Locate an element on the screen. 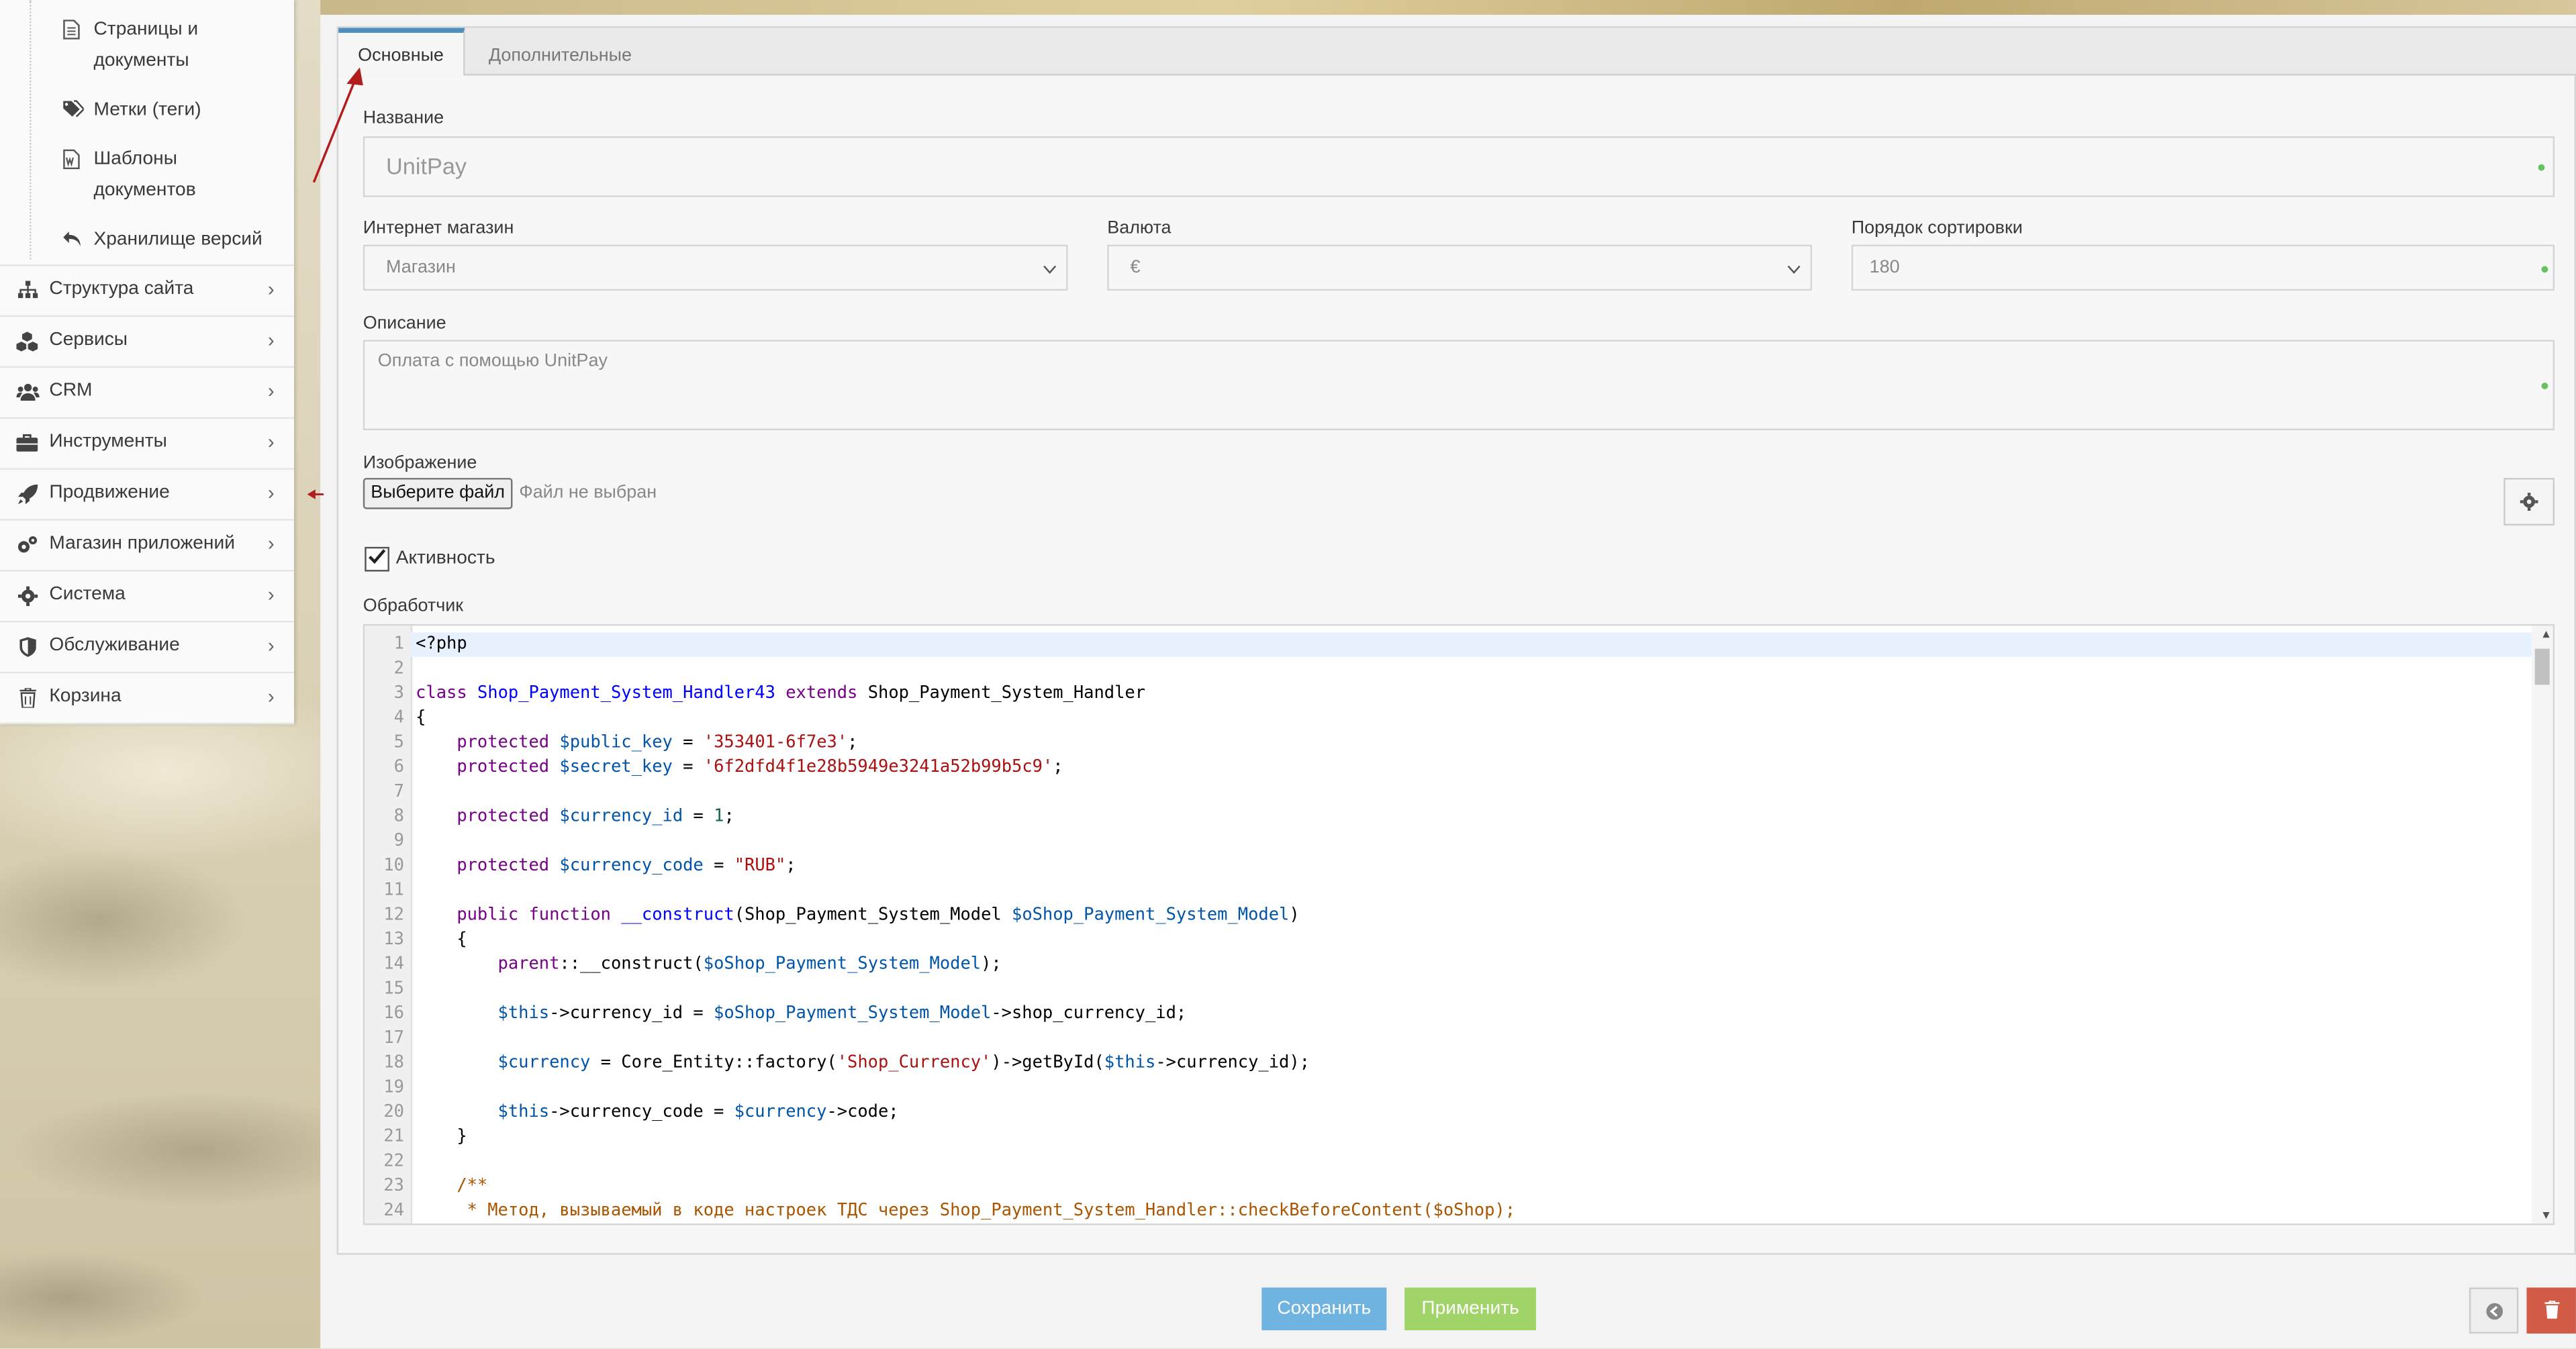 The width and height of the screenshot is (2576, 1349). line-number: 17 is located at coordinates (393, 1038).